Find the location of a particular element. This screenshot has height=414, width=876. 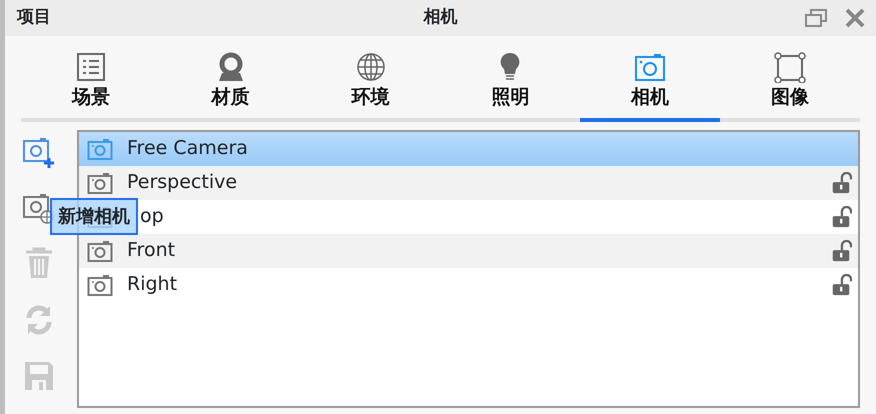

tab: 环境 is located at coordinates (370, 86).